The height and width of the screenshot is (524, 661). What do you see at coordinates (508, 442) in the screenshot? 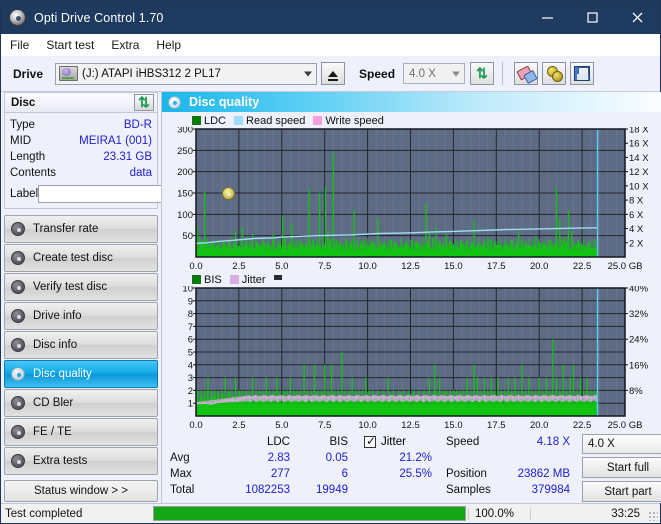
I see `speed-row: Speed 4.18 X` at bounding box center [508, 442].